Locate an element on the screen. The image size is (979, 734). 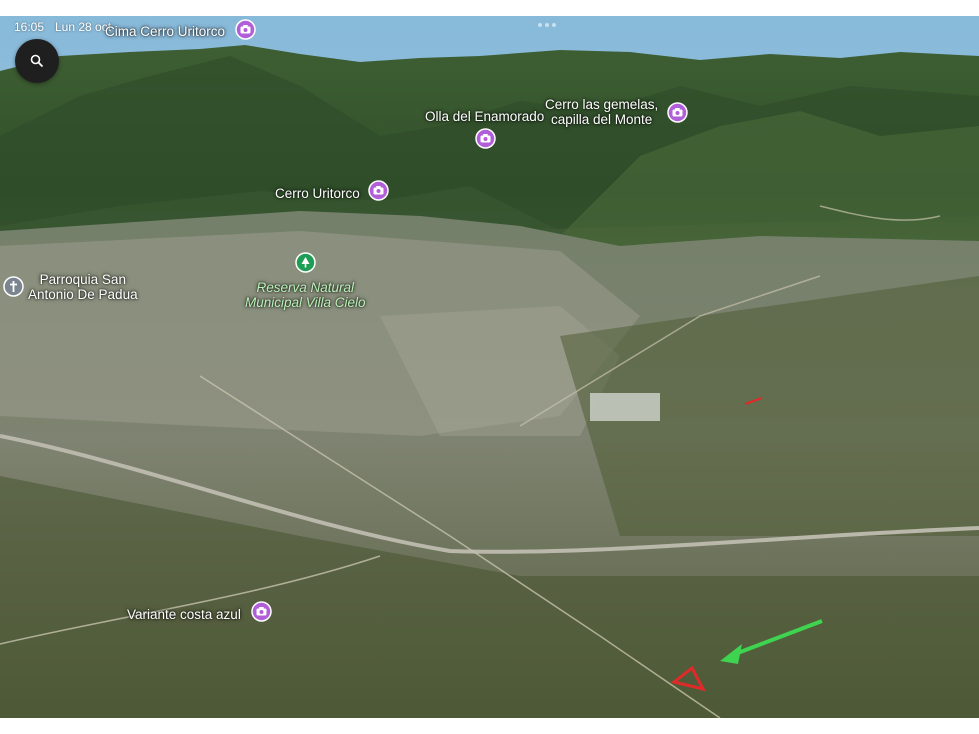
place-label-gemelas: Cerro las gemelas, capilla del Monte is located at coordinates (601, 112).